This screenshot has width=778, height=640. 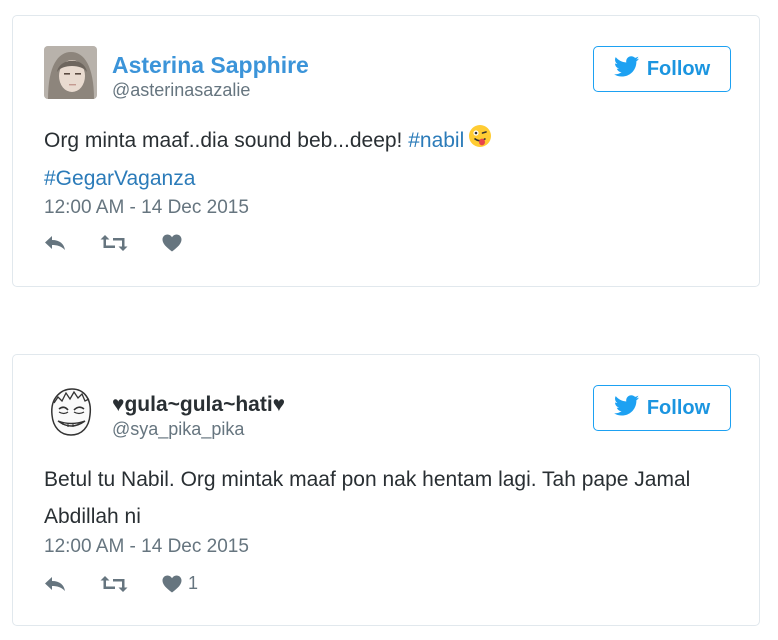 What do you see at coordinates (193, 583) in the screenshot?
I see `like-count: 1` at bounding box center [193, 583].